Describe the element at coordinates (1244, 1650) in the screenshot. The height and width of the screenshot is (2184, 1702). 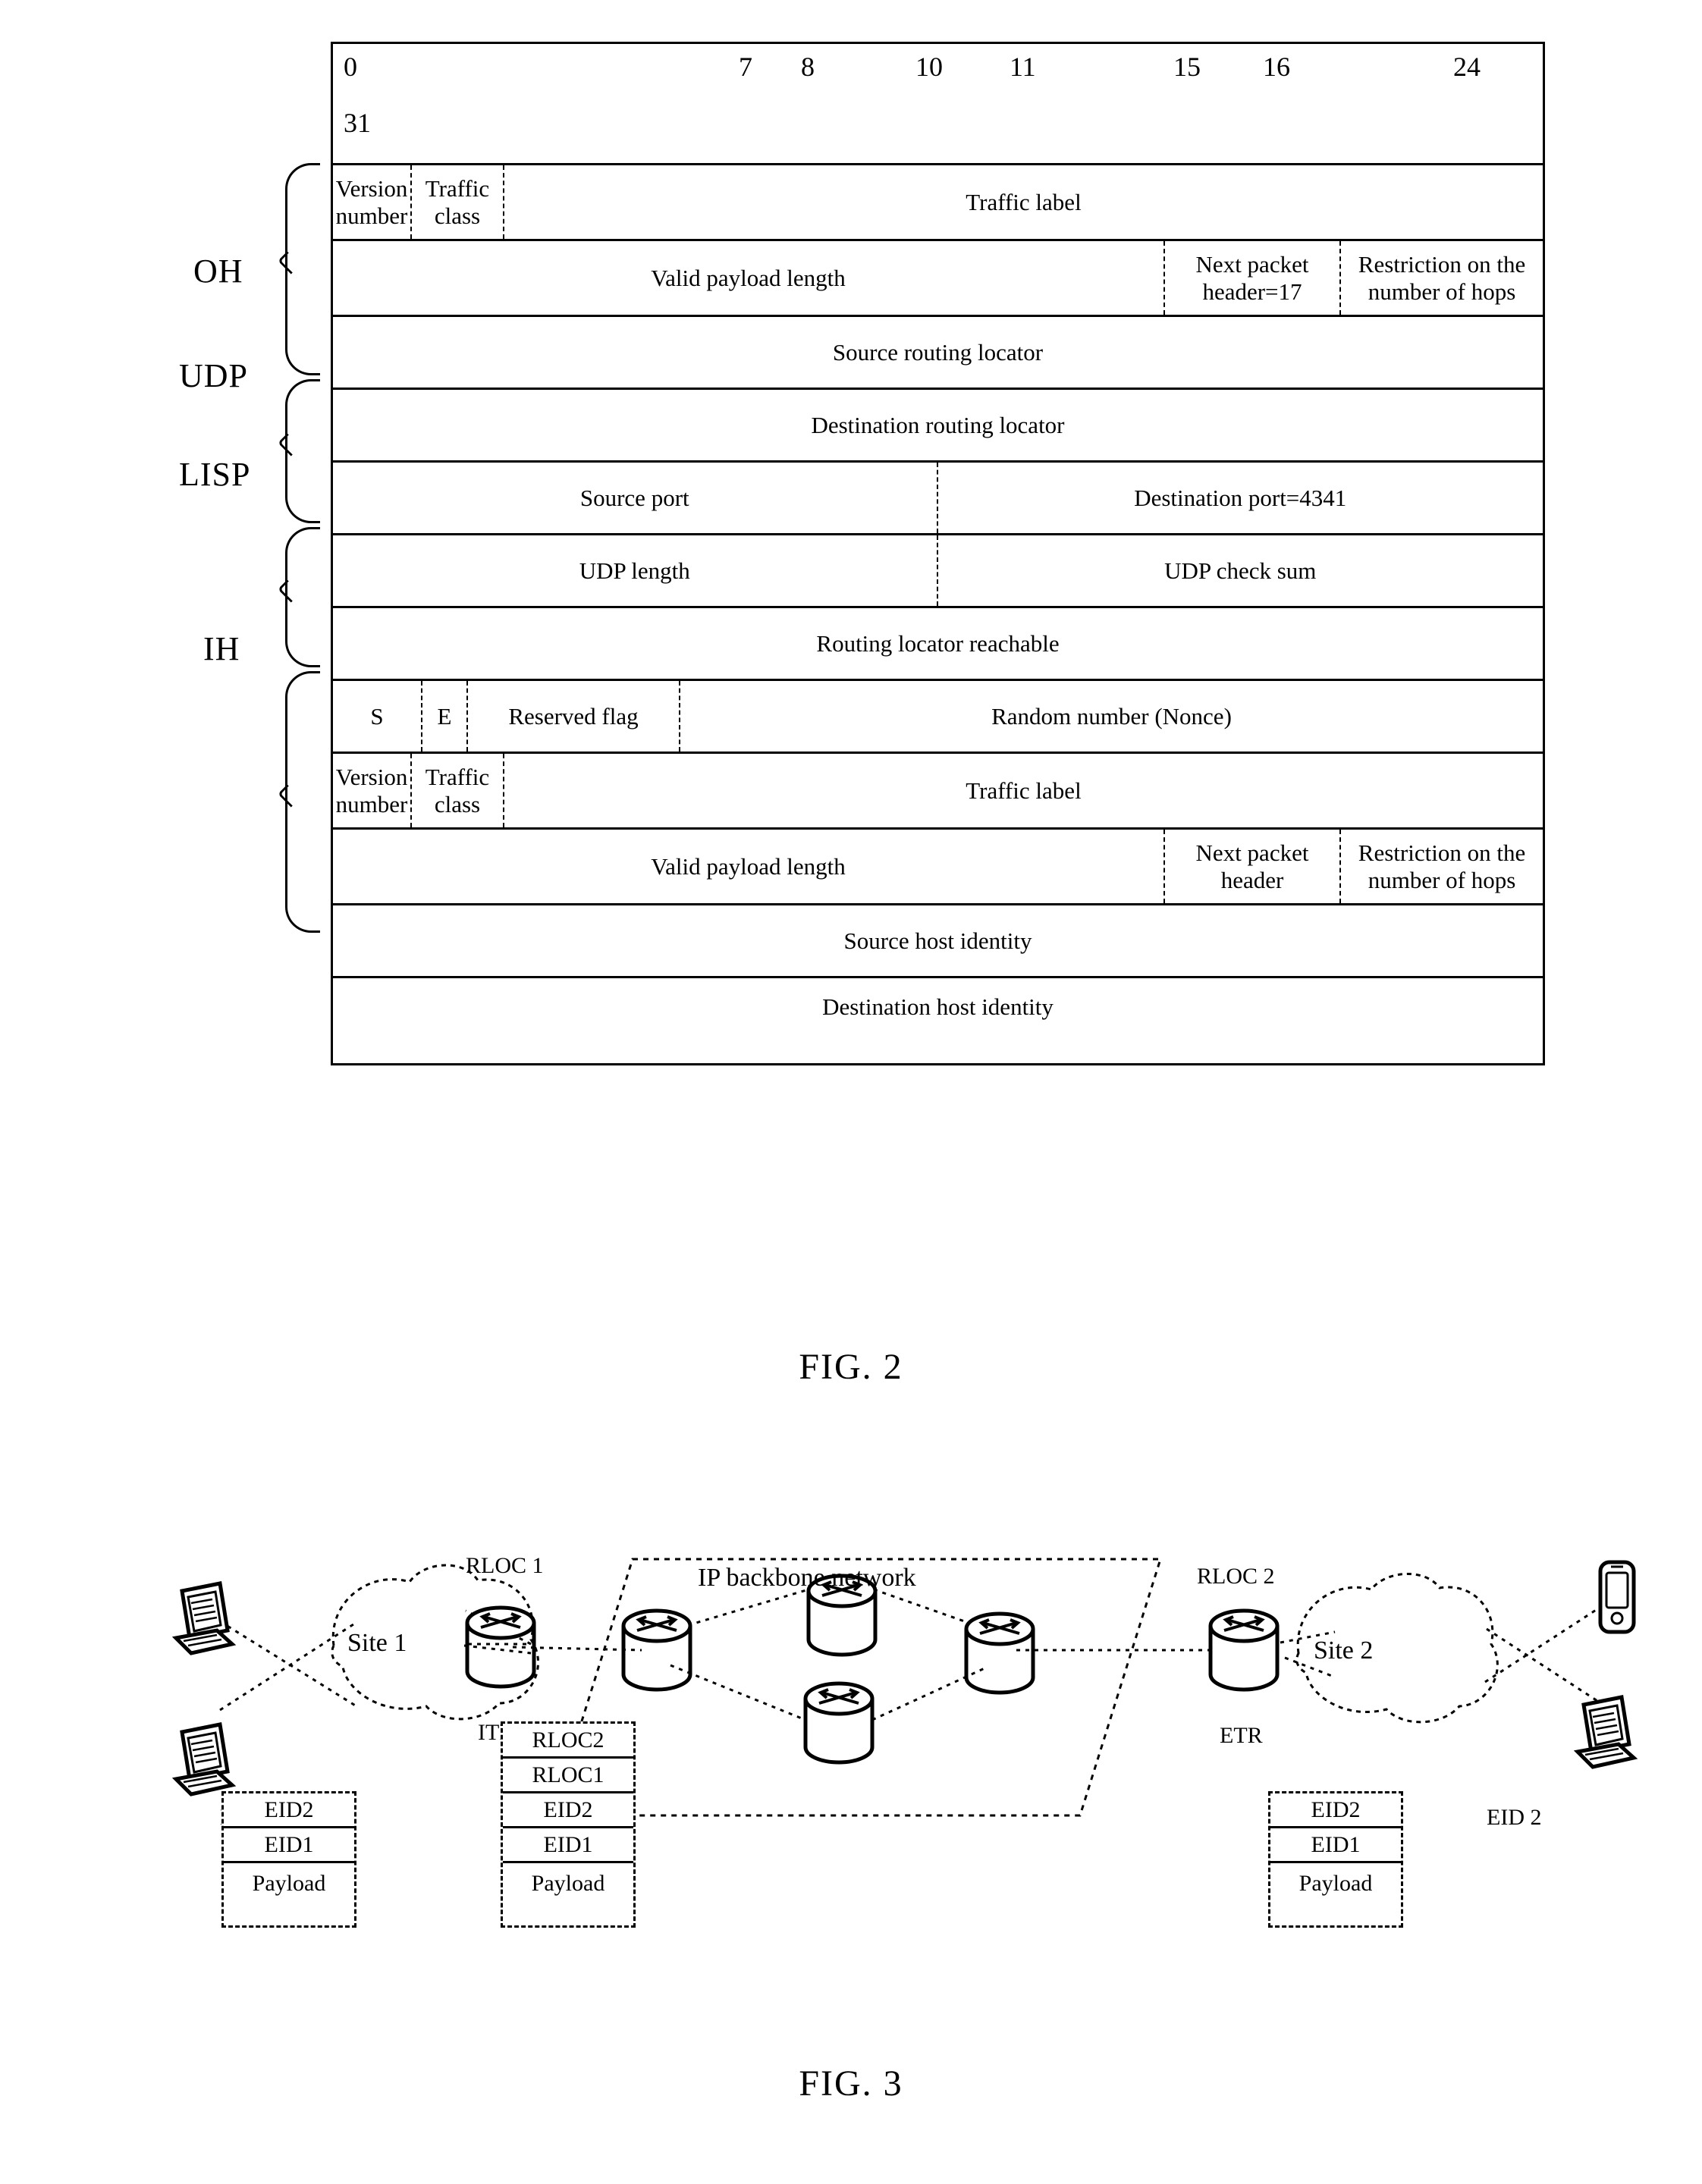
I see `router-etr` at that location.